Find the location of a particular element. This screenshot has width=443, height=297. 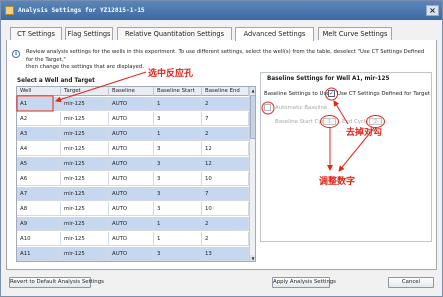

tab-flag-settings: Flag Settings is located at coordinates (89, 33).